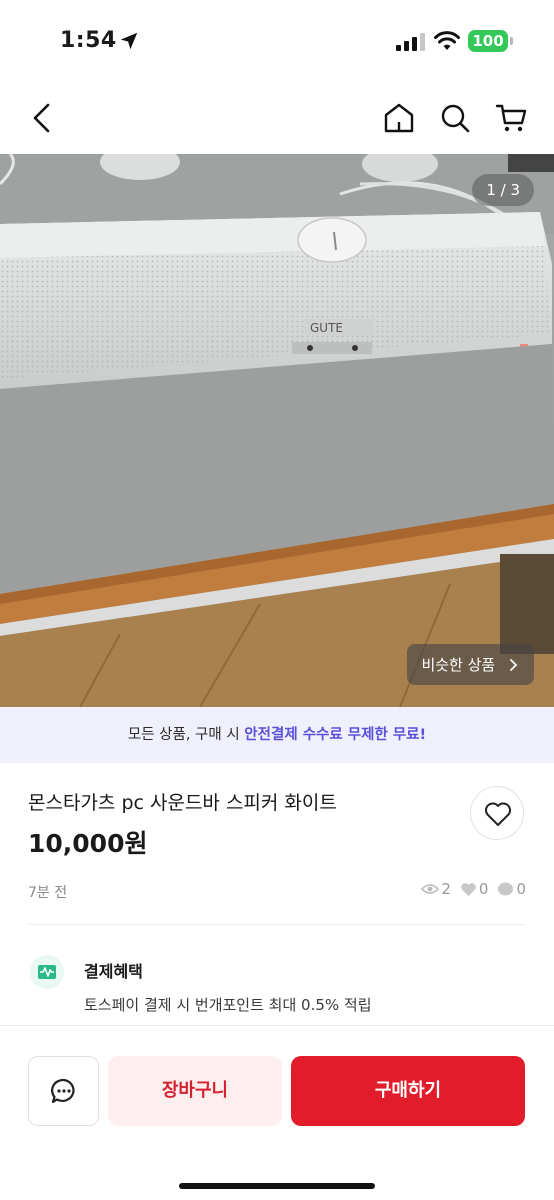 Image resolution: width=554 pixels, height=1200 pixels. I want to click on likes-stat: 0, so click(474, 889).